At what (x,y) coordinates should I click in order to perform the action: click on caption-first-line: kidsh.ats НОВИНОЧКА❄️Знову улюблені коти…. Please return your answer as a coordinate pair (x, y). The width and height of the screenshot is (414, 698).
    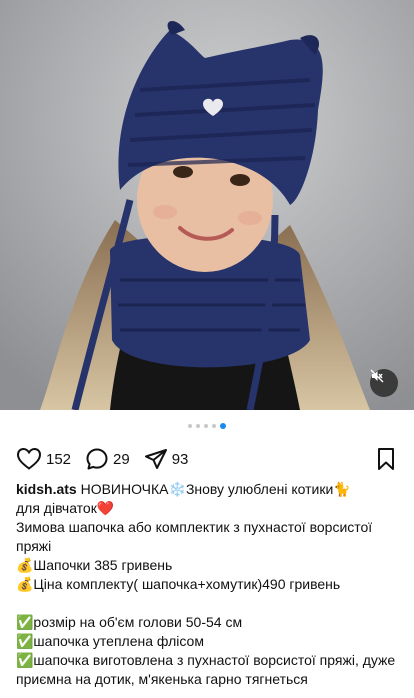
    Looking at the image, I should click on (209, 489).